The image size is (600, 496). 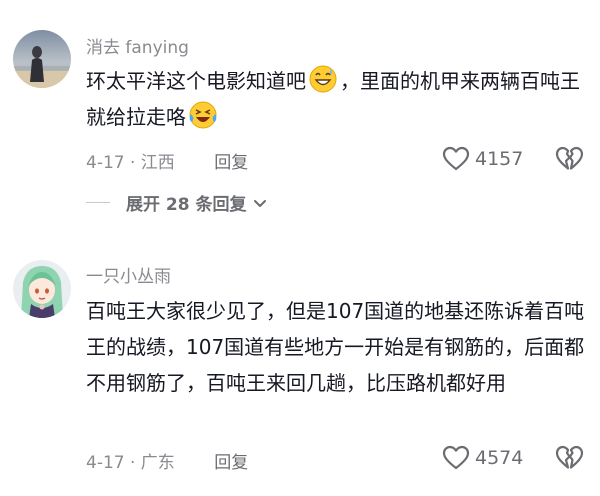 I want to click on comment-meta: 4-17 · 江西 回复, so click(x=167, y=160).